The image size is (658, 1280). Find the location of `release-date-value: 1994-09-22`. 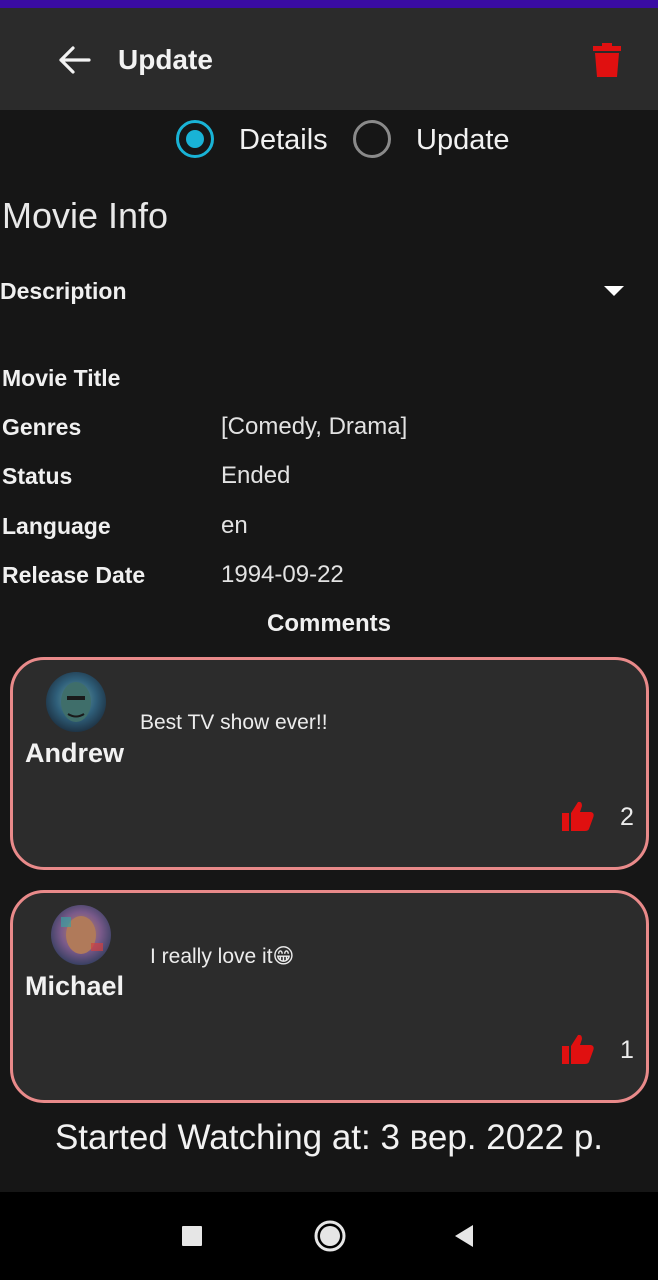

release-date-value: 1994-09-22 is located at coordinates (282, 574).